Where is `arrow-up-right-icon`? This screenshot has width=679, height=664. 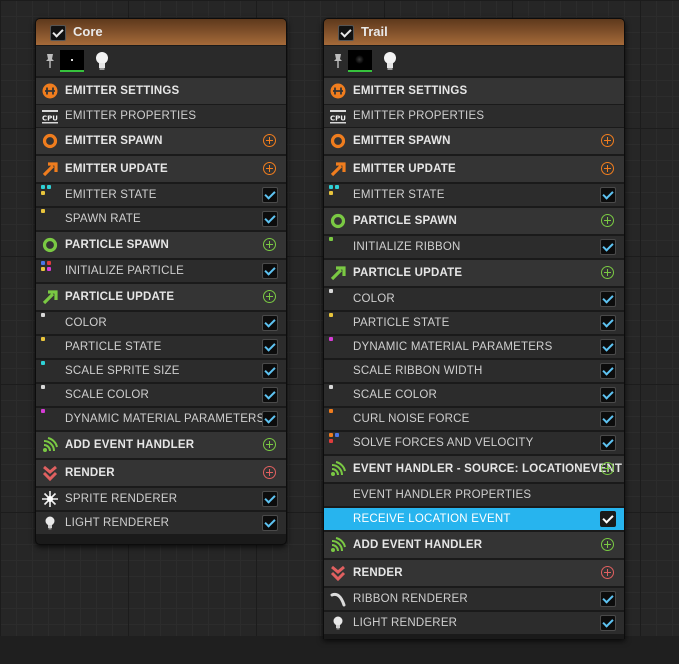 arrow-up-right-icon is located at coordinates (338, 273).